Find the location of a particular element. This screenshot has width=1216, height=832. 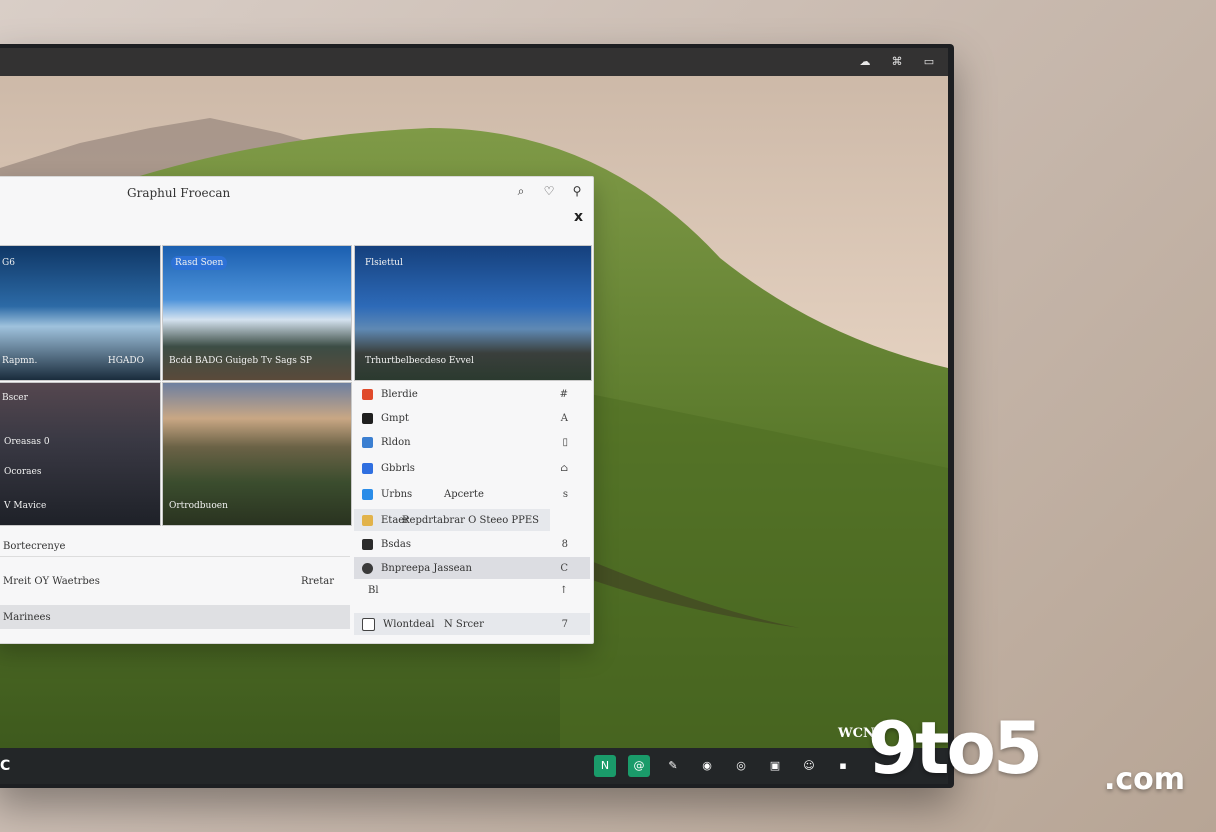

list-item: Mreit OY Waetrbes Rretar is located at coordinates (175, 581).